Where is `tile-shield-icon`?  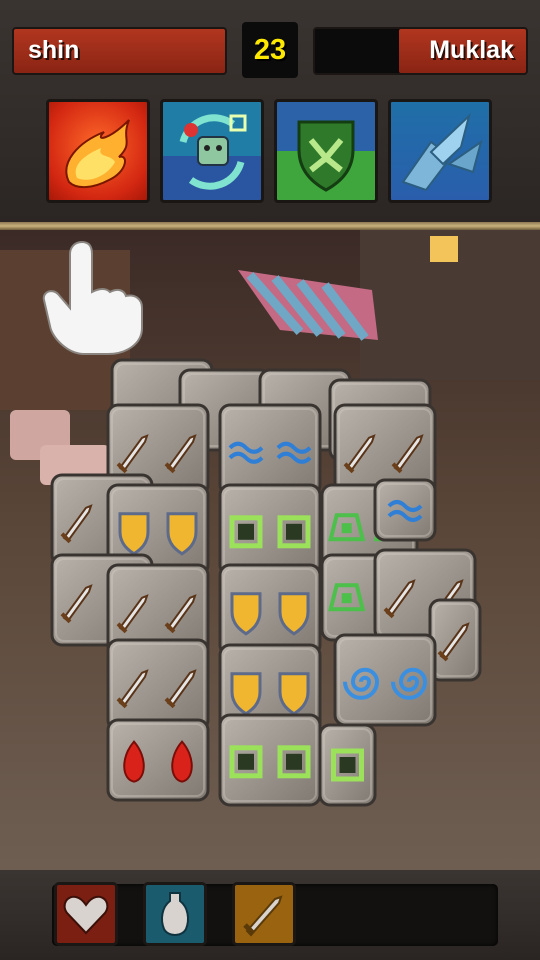
tile-shield-icon is located at coordinates (270, 610).